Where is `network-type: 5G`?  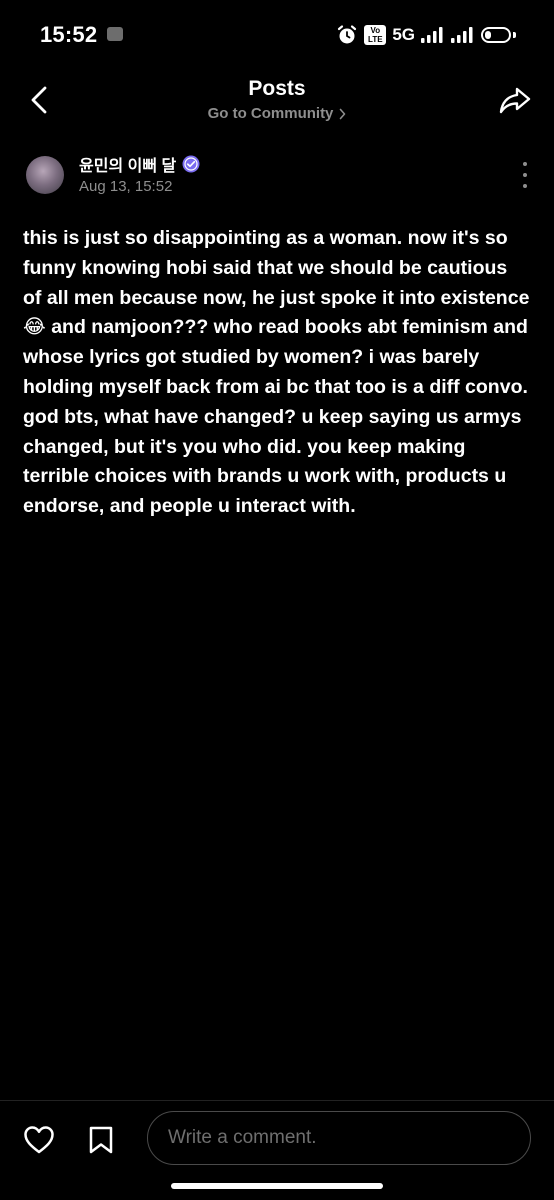
network-type: 5G is located at coordinates (403, 34).